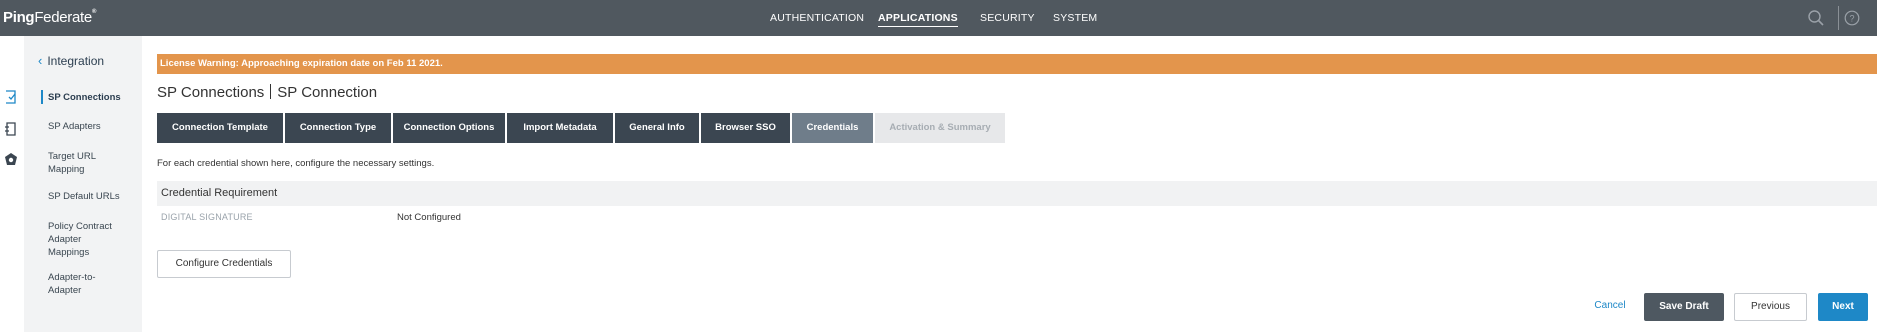 The image size is (1877, 332). Describe the element at coordinates (821, 18) in the screenshot. I see `nav-authentication: AUTHENTICATION` at that location.